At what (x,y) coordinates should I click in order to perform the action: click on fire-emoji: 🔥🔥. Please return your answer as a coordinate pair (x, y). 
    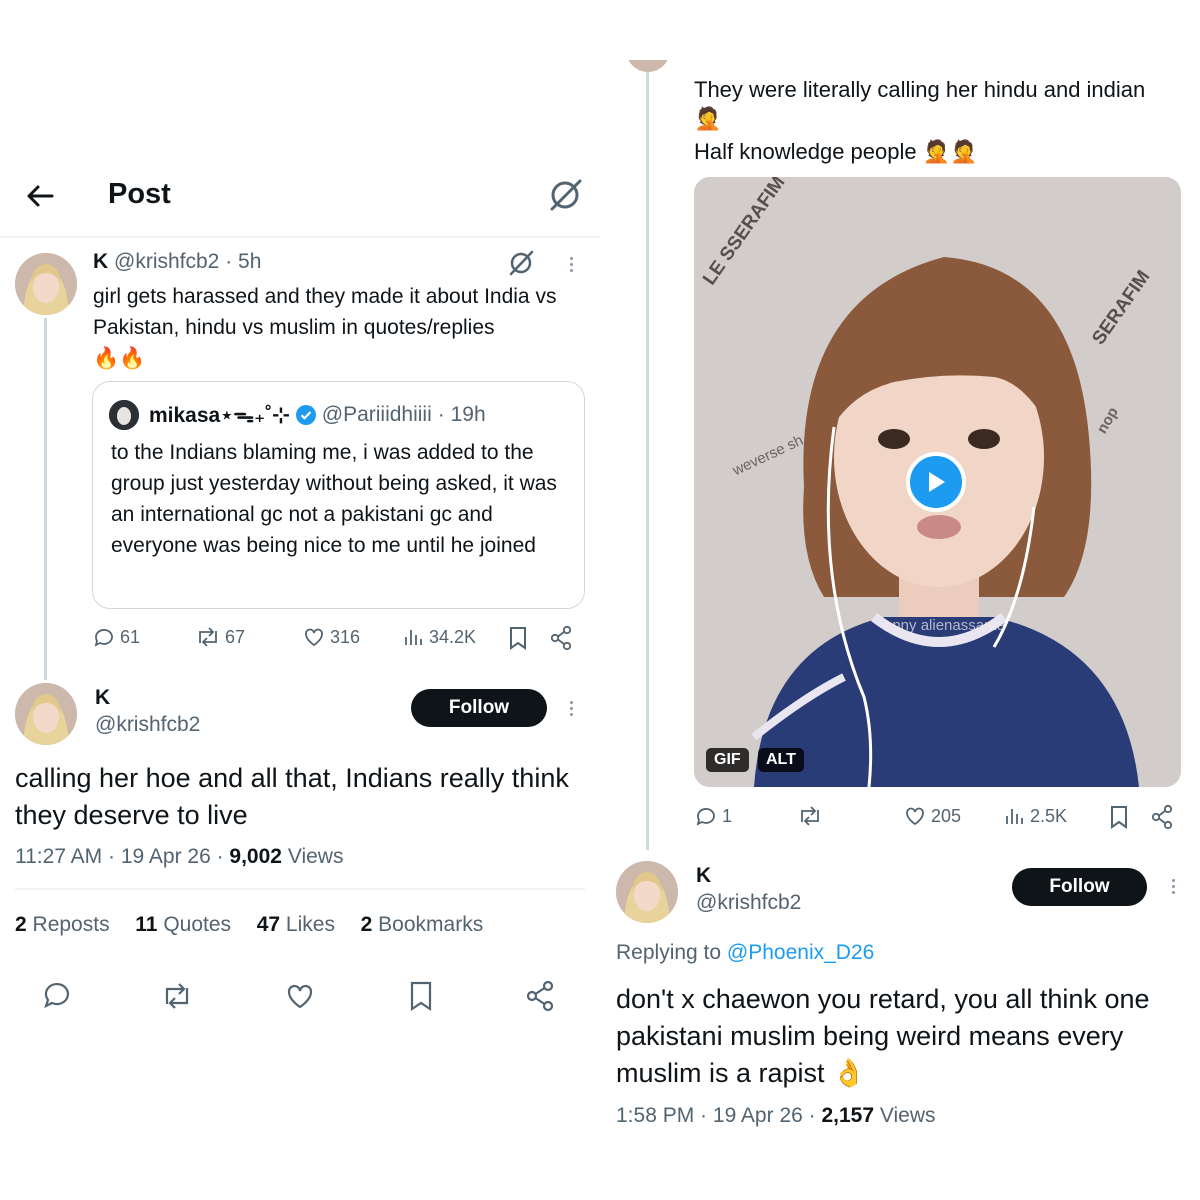
    Looking at the image, I should click on (119, 358).